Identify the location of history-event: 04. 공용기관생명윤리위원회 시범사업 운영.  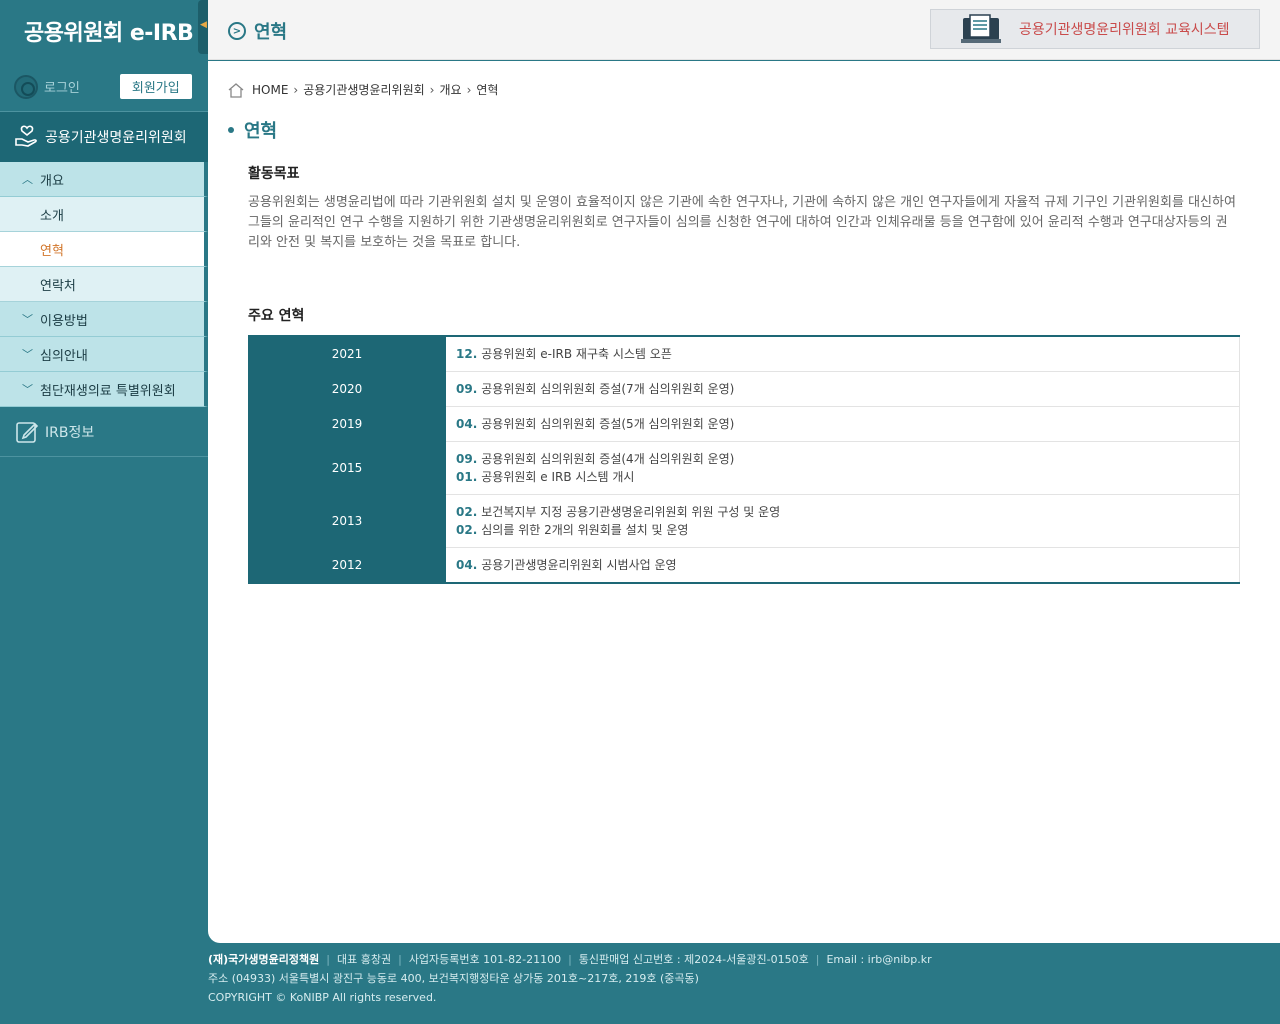
(842, 565).